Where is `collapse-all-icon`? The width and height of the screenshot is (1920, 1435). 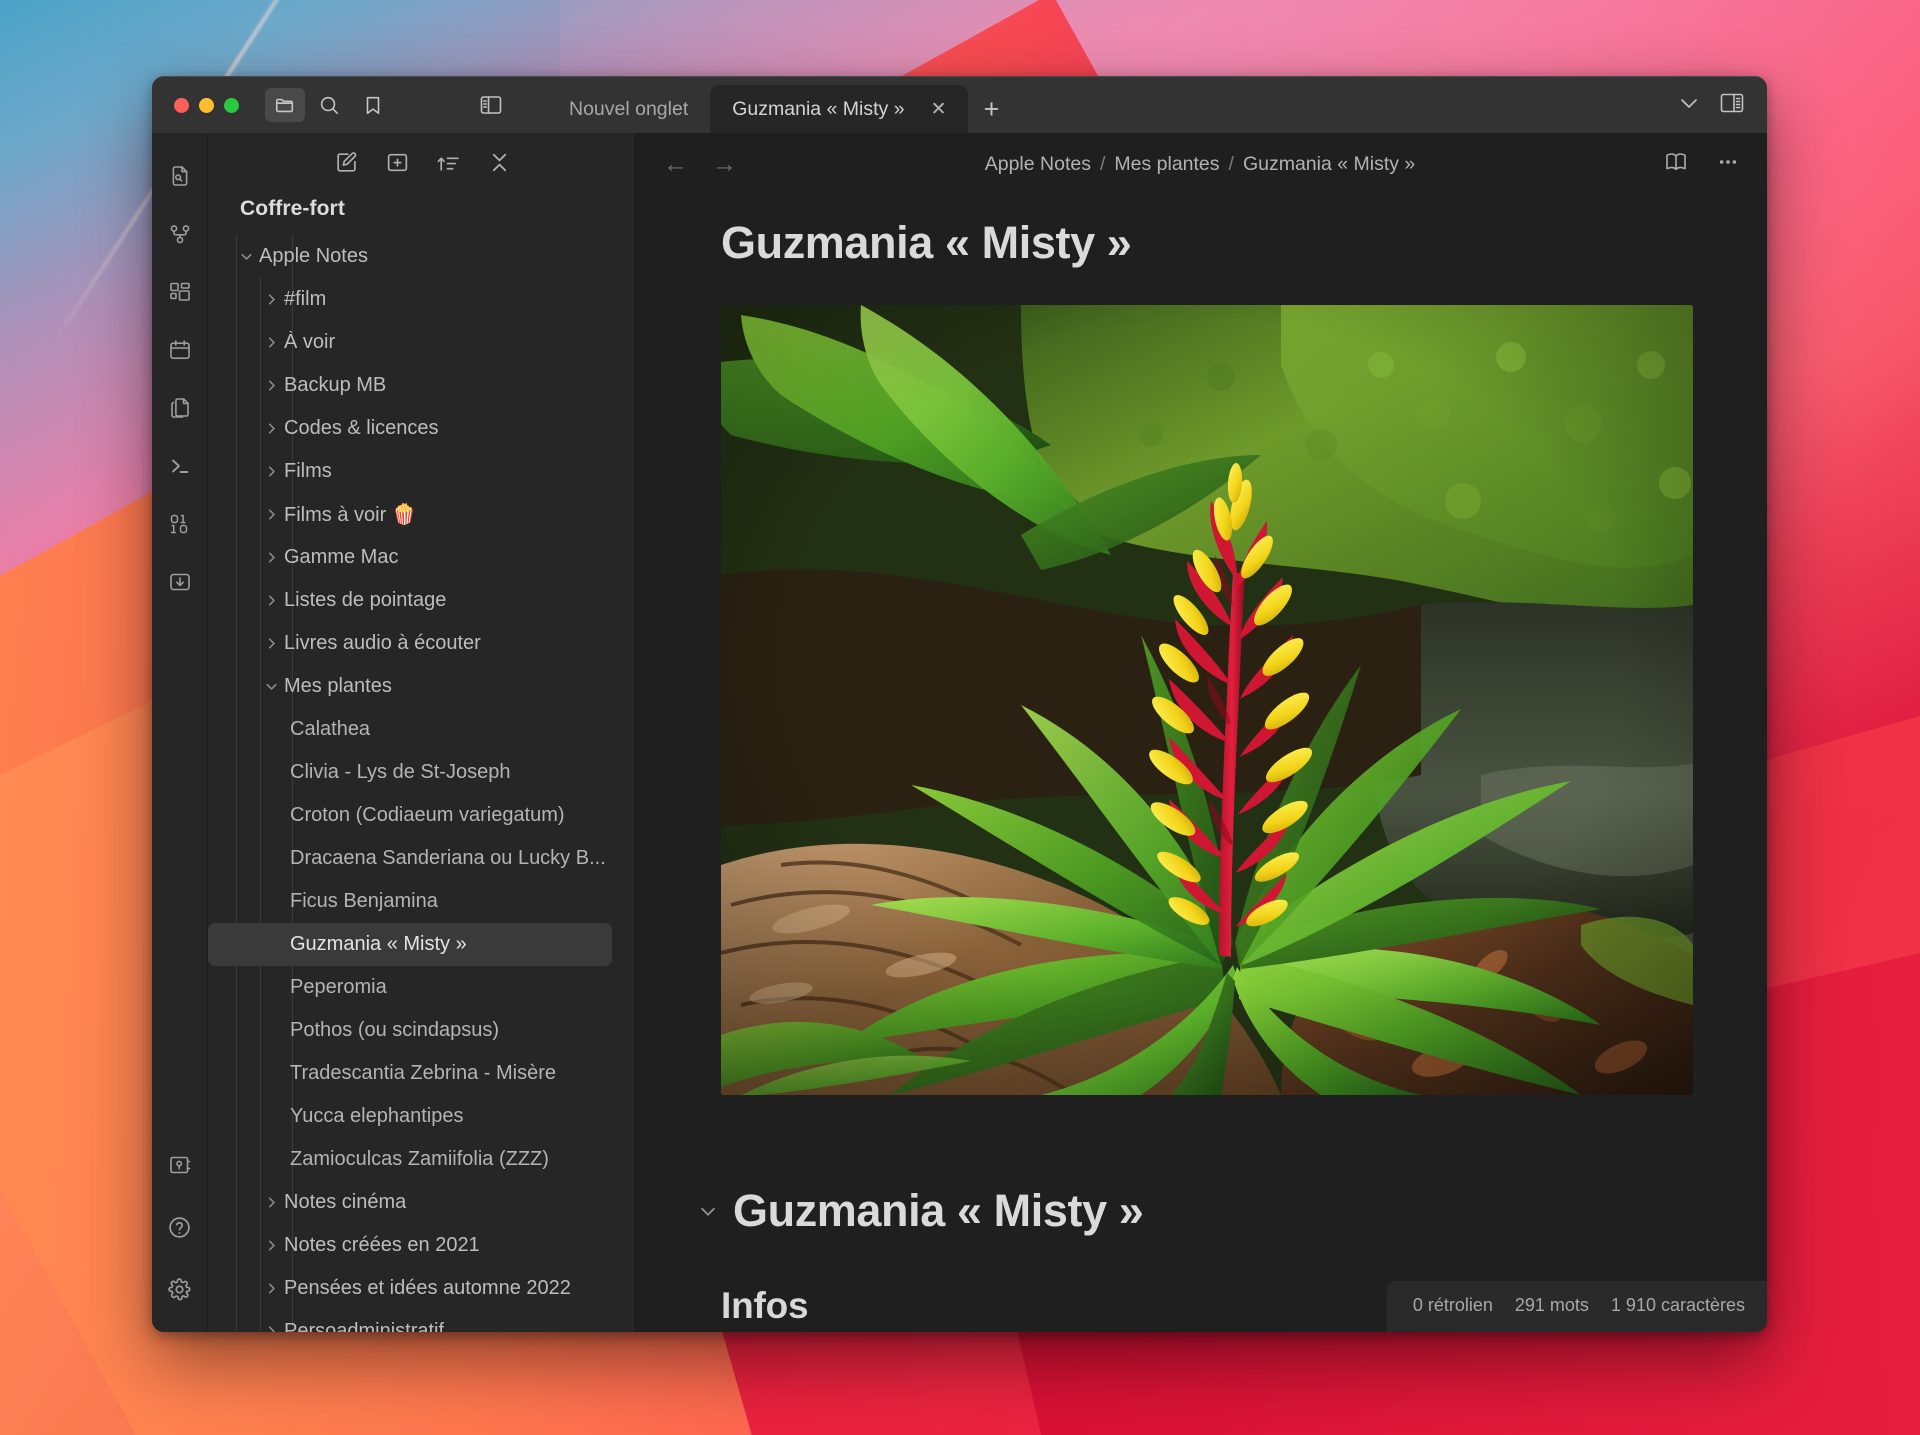 collapse-all-icon is located at coordinates (499, 165).